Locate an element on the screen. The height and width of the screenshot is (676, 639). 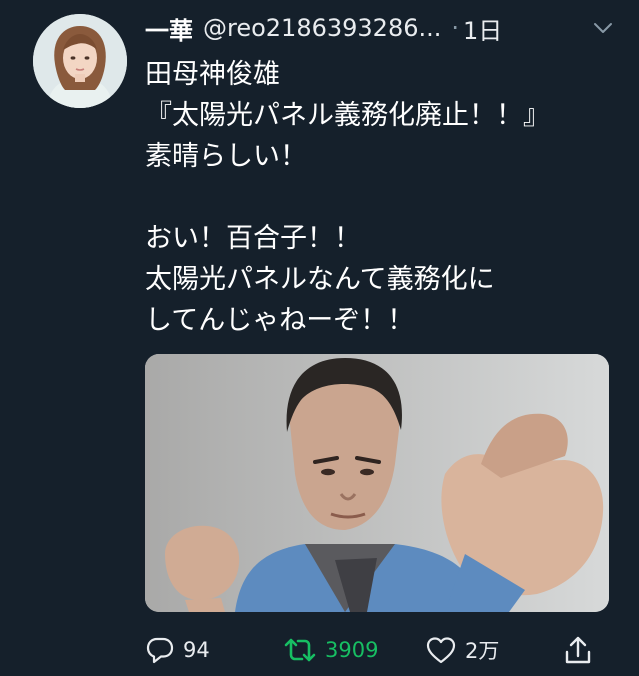
retweet-button: 3909 is located at coordinates (330, 650).